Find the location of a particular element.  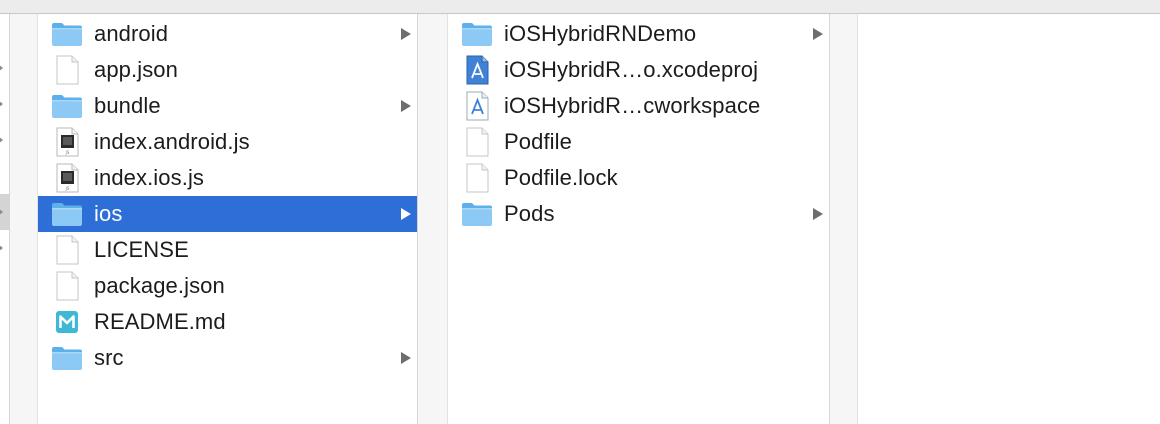

file-row: src is located at coordinates (227, 358).